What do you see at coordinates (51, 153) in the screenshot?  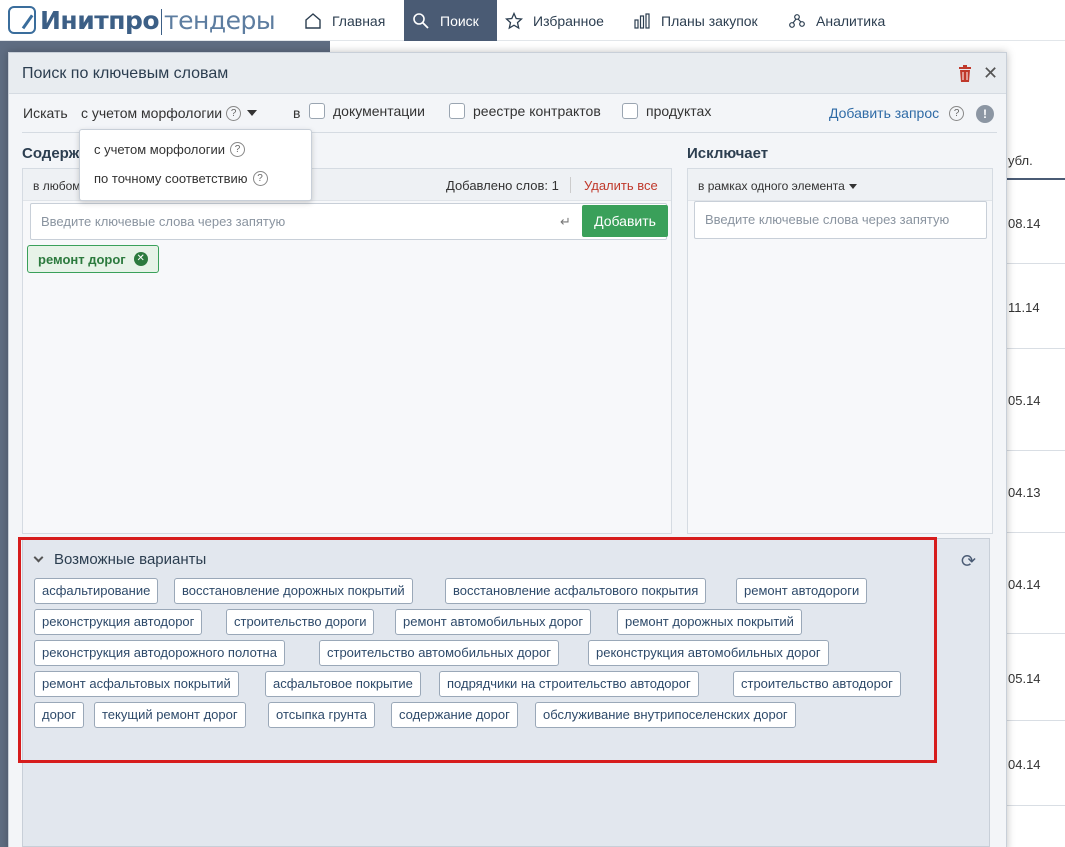 I see `contains-title: Содерж` at bounding box center [51, 153].